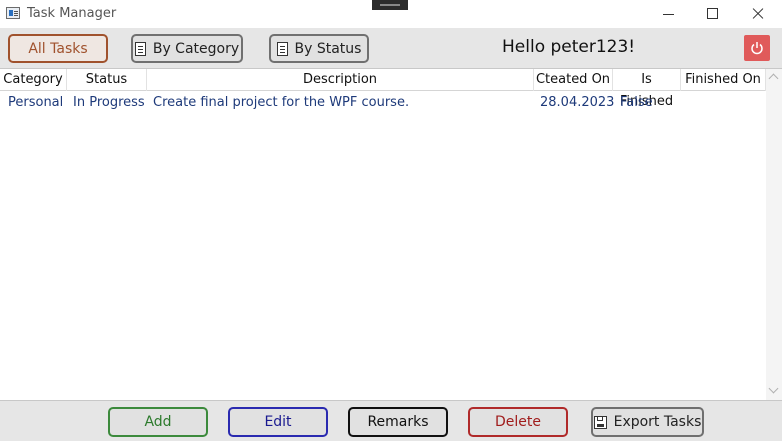  I want to click on maximize-icon, so click(712, 14).